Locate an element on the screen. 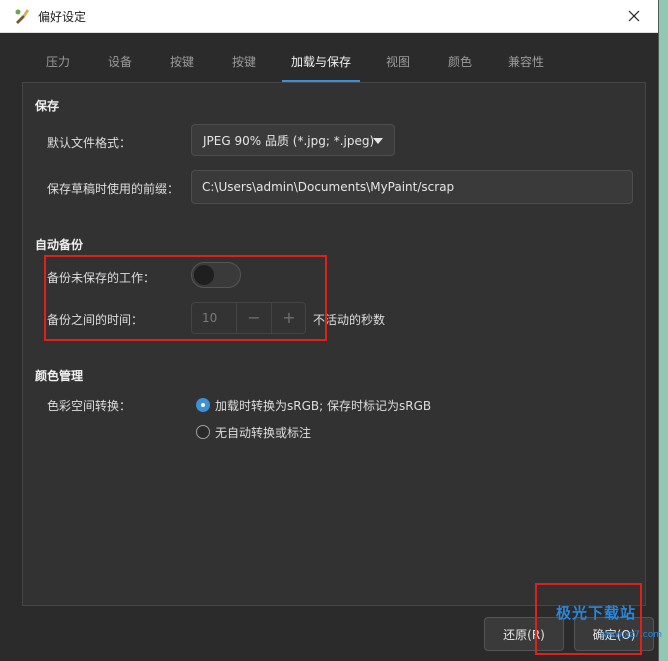  no-conversion-label: 无自动转换或标注 is located at coordinates (263, 432).